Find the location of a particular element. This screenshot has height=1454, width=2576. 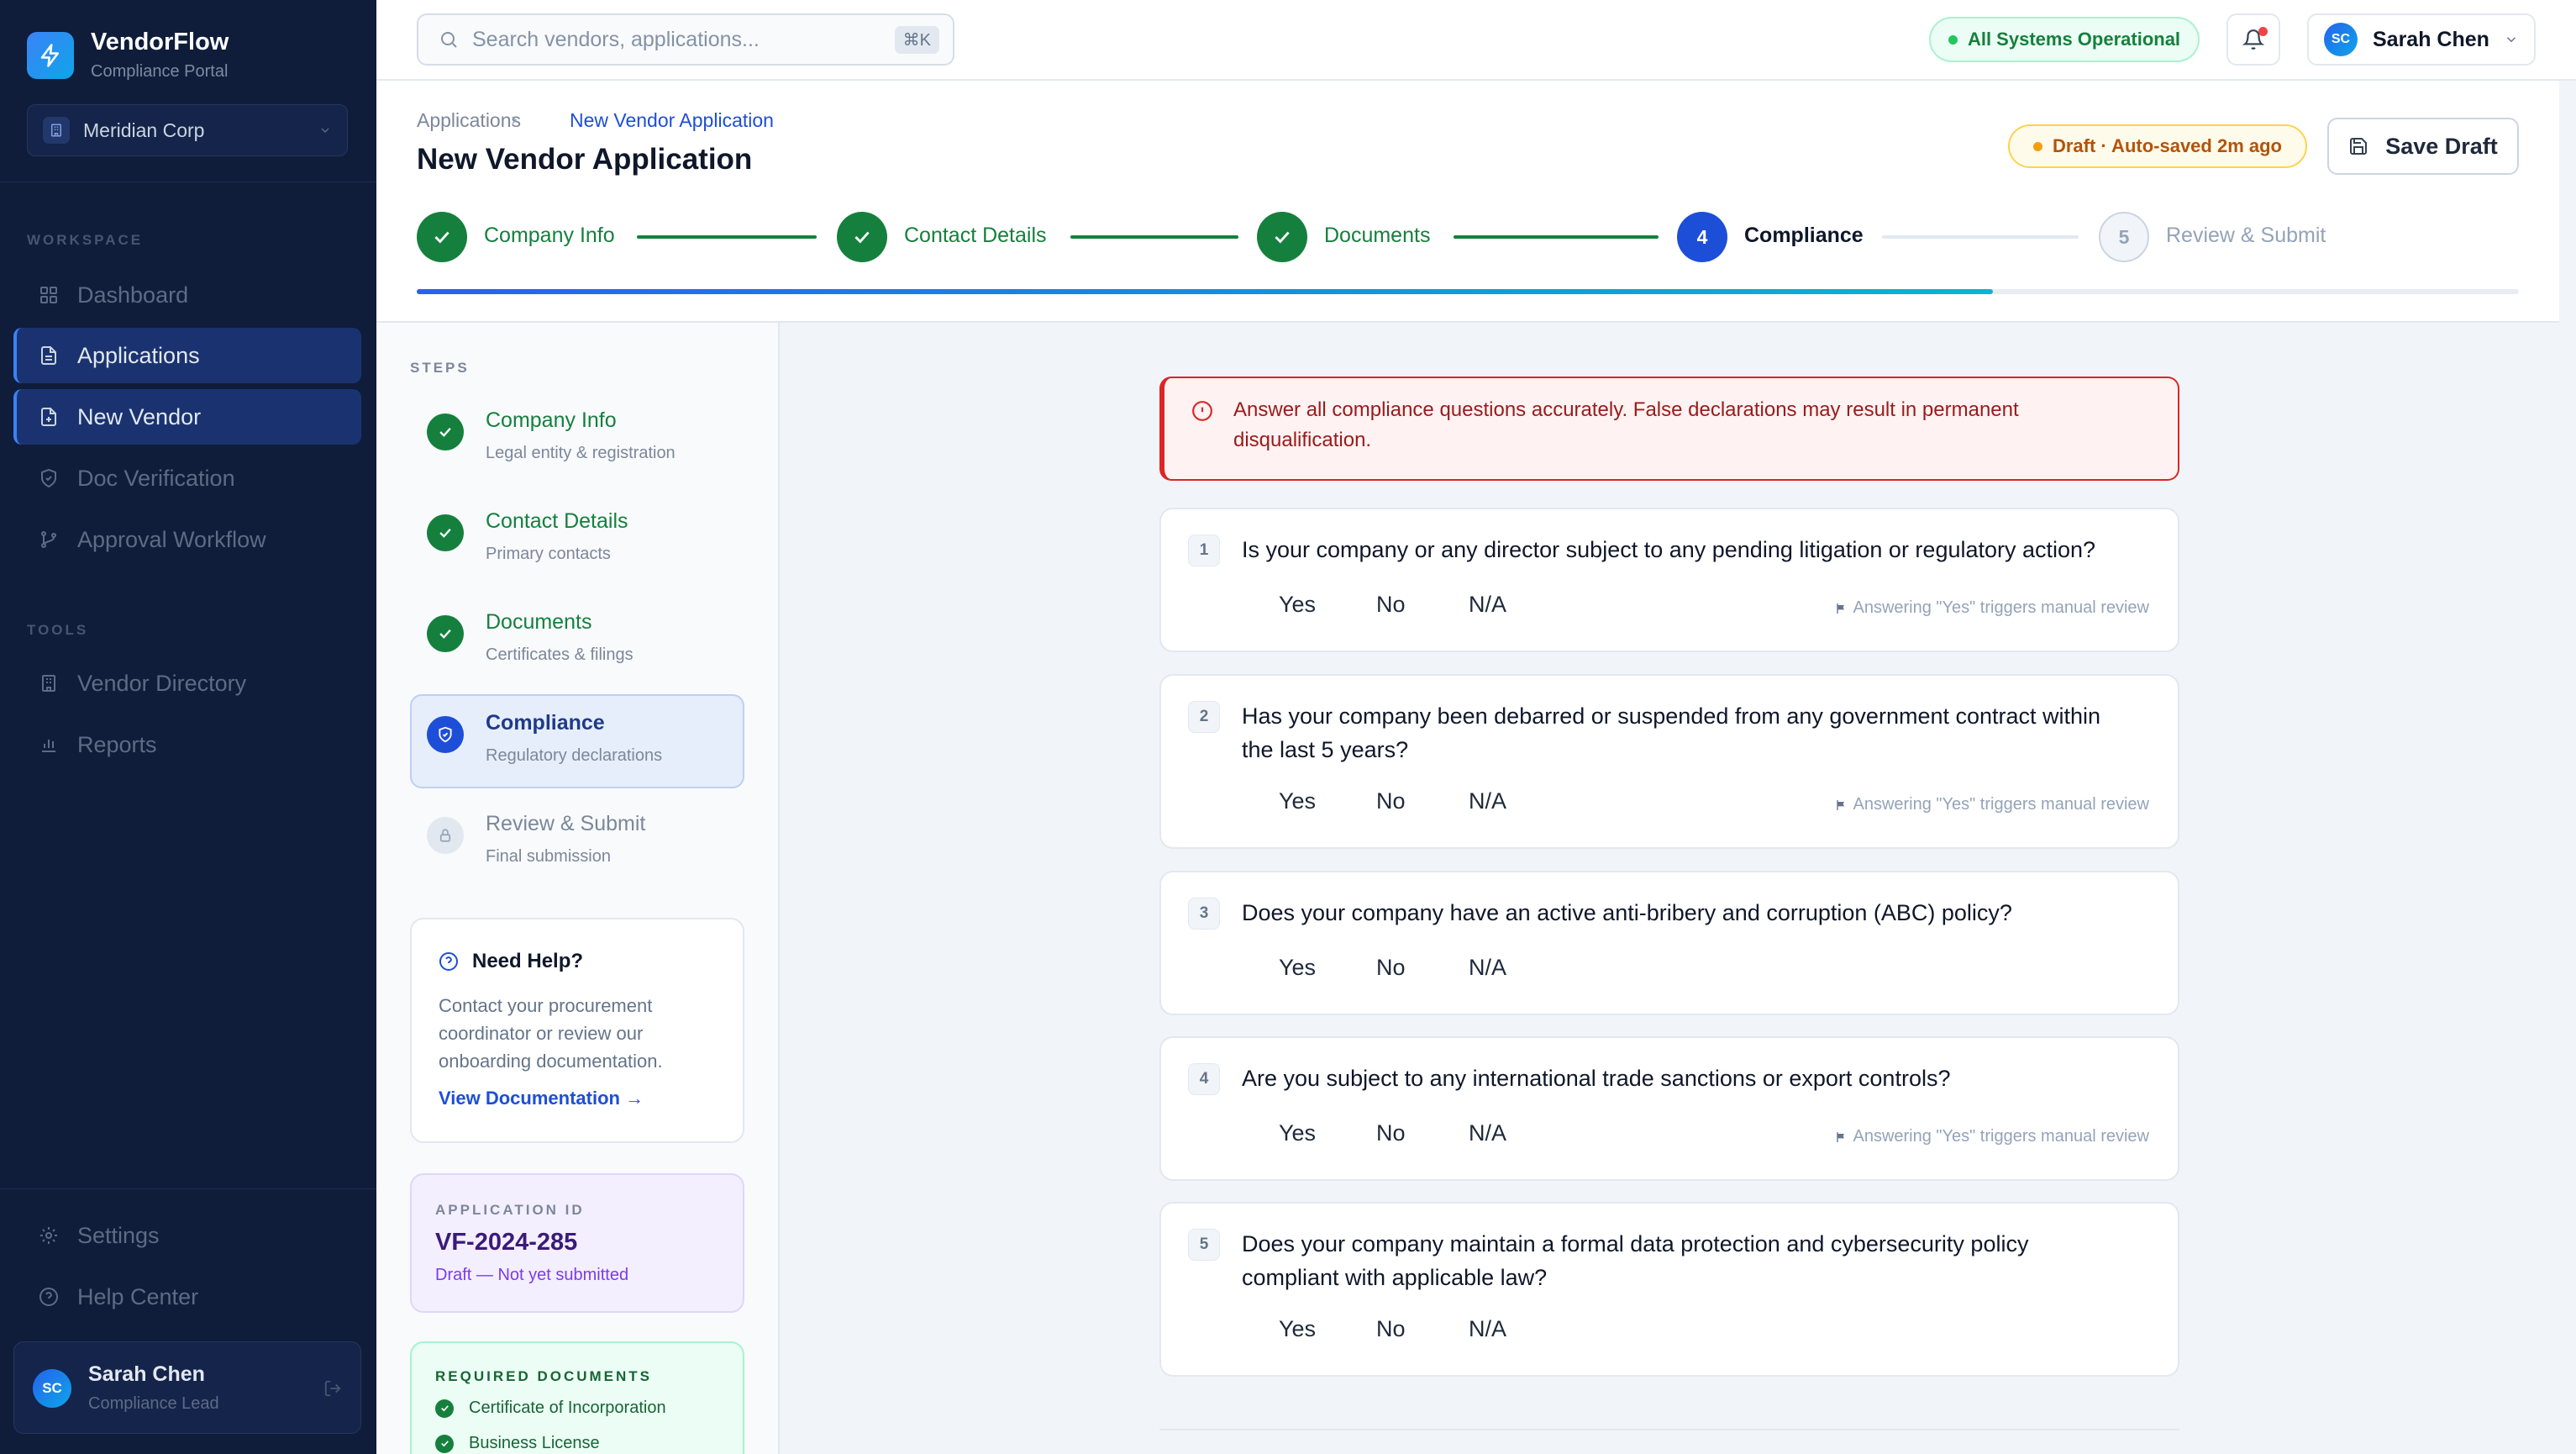

nav-label: Dashboard is located at coordinates (133, 295).